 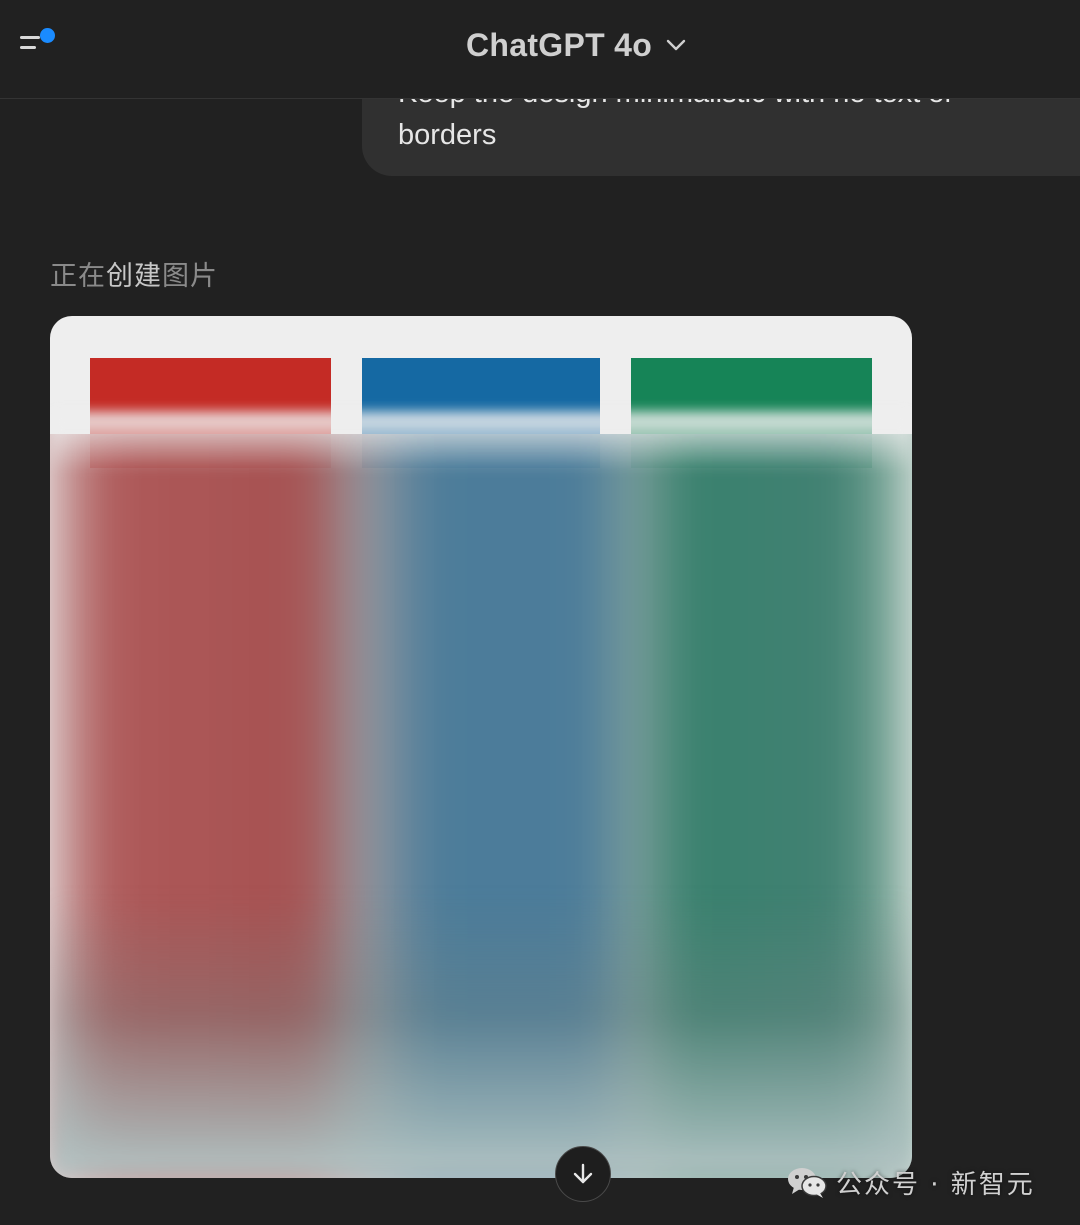 I want to click on model-selector: ChatGPT 4o, so click(x=576, y=45).